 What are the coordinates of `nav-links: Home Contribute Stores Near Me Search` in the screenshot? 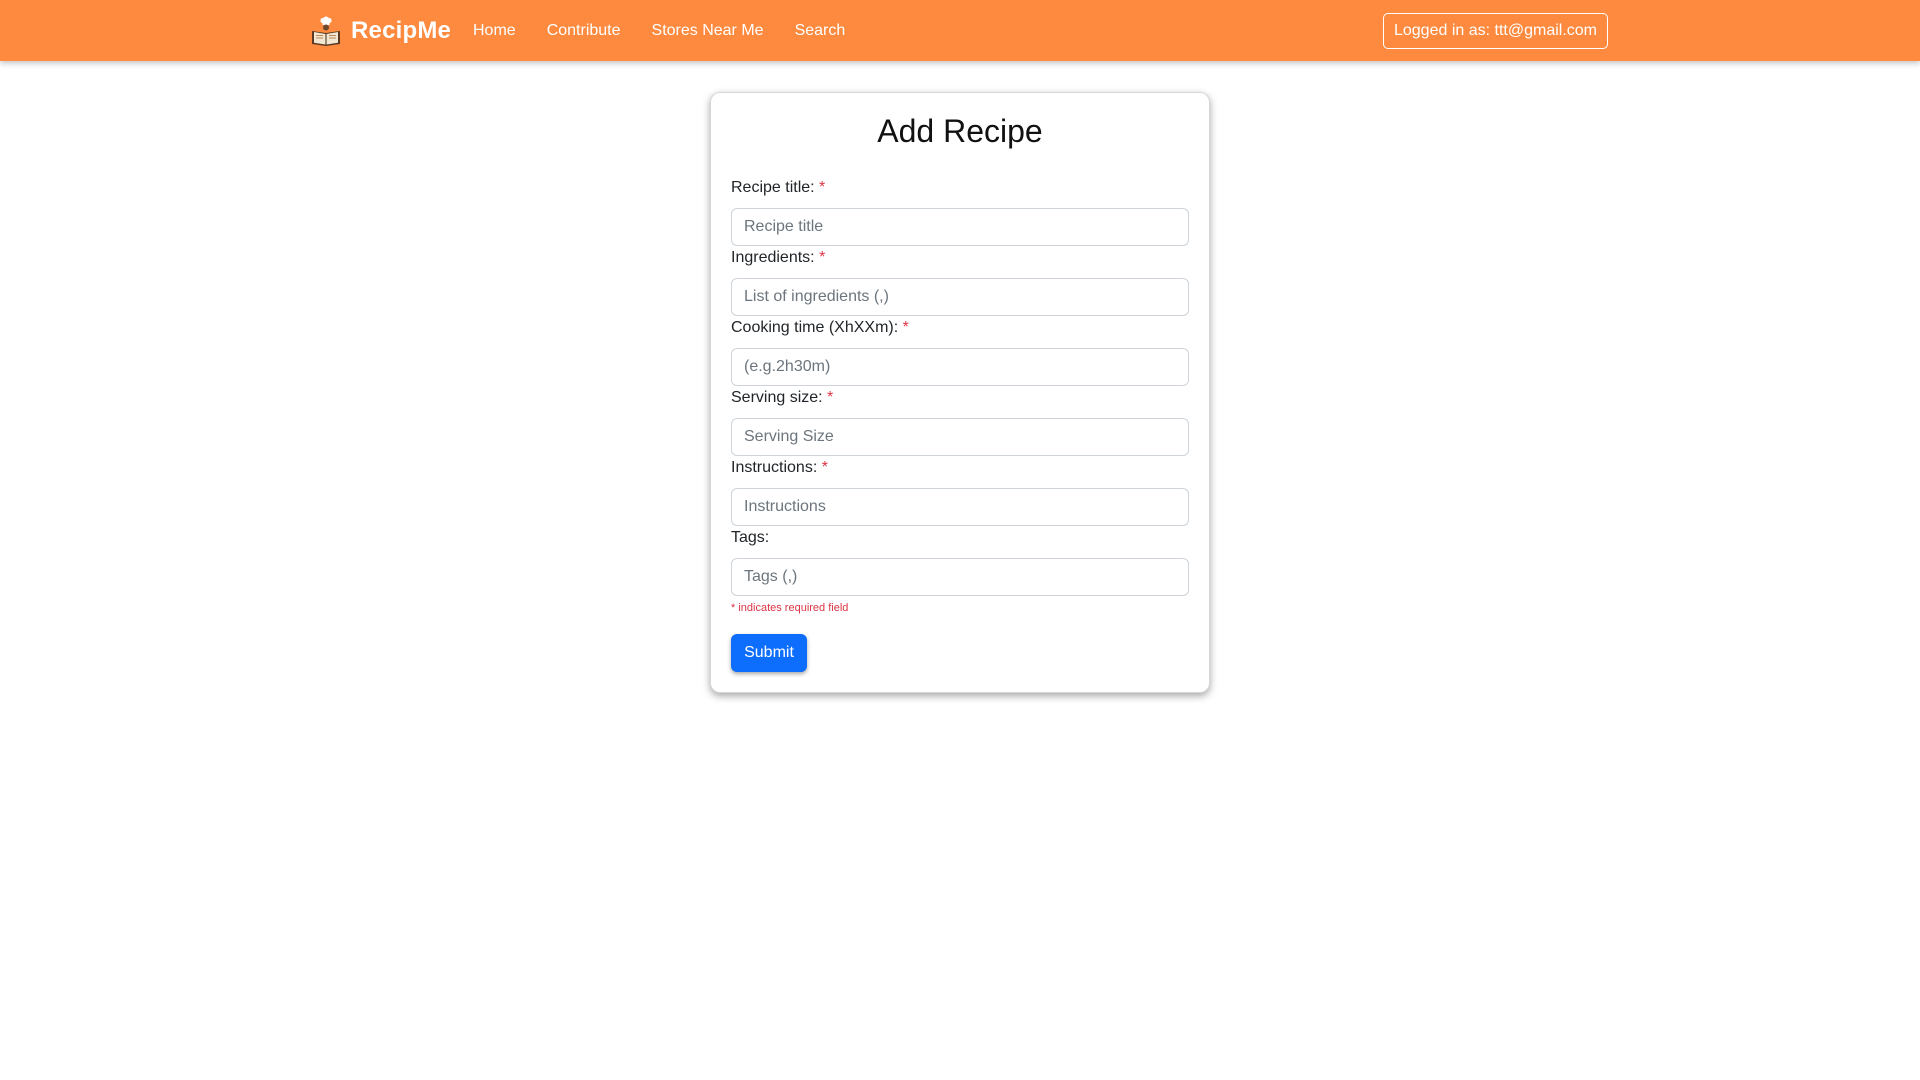 It's located at (674, 30).